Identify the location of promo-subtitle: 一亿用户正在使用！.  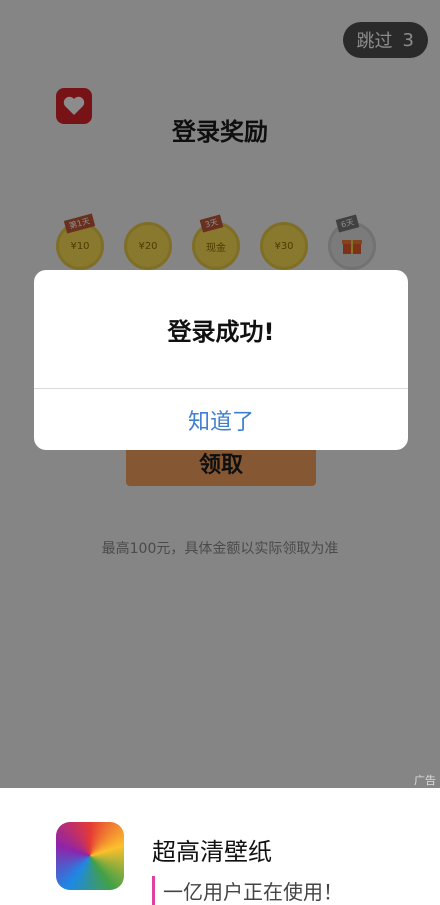
(247, 890).